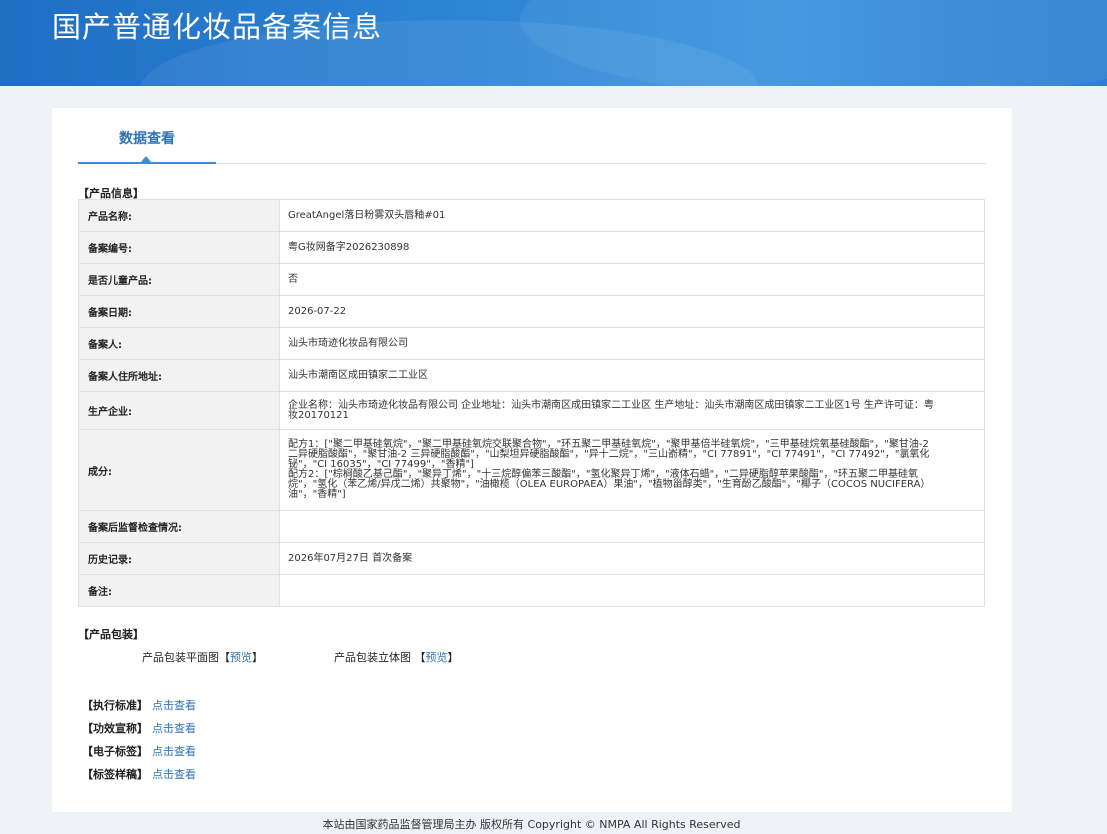 This screenshot has width=1107, height=834. Describe the element at coordinates (174, 728) in the screenshot. I see `efficacy-view-link: 点击查看` at that location.